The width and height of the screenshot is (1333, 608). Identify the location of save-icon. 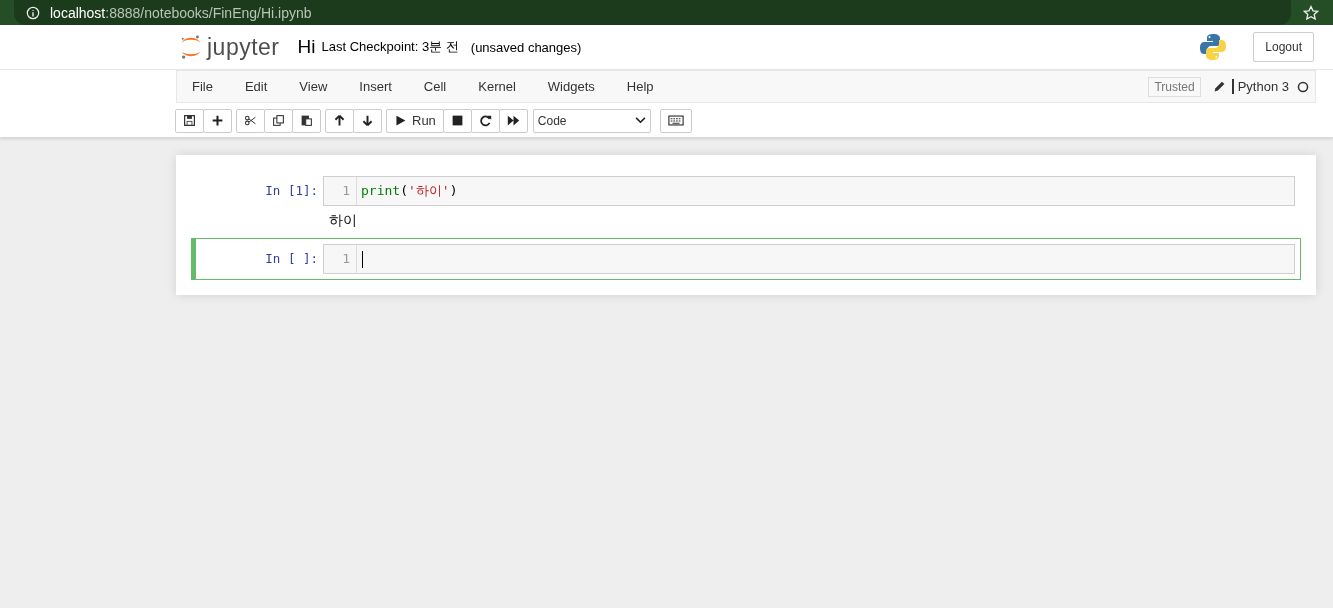
(189, 120).